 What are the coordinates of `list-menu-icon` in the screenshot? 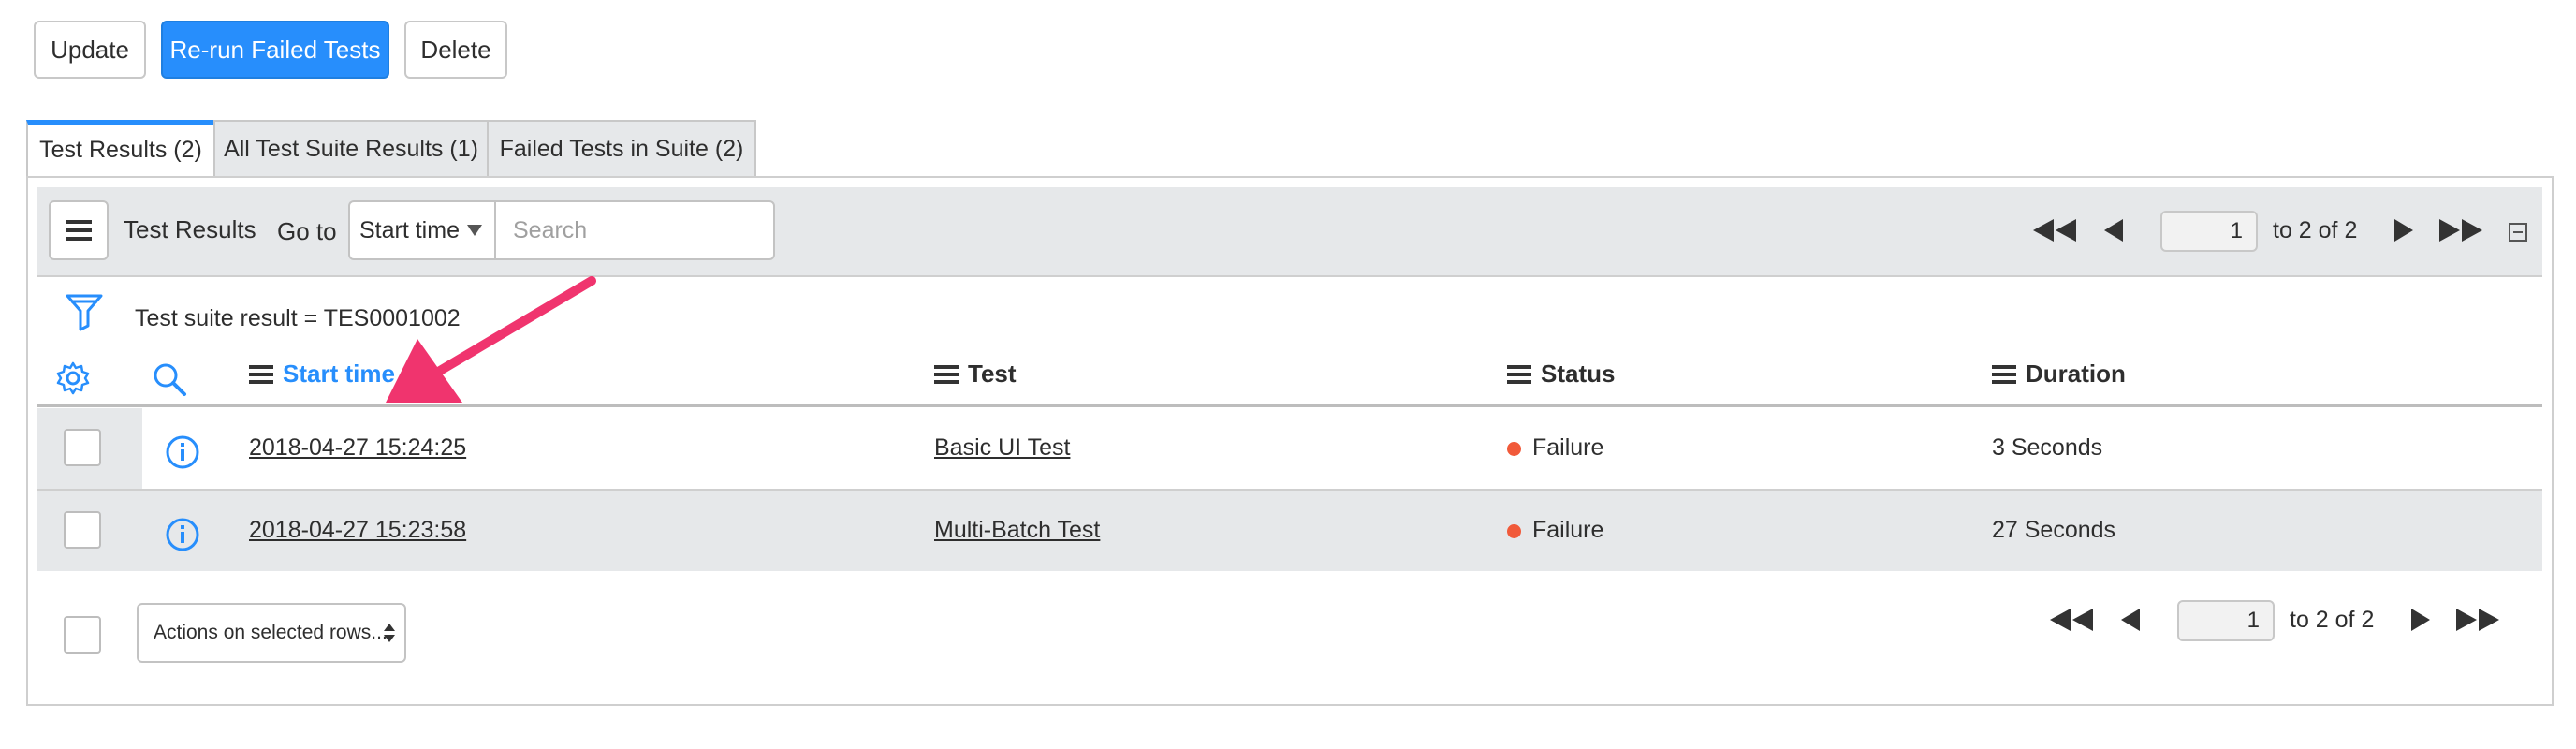 It's located at (79, 230).